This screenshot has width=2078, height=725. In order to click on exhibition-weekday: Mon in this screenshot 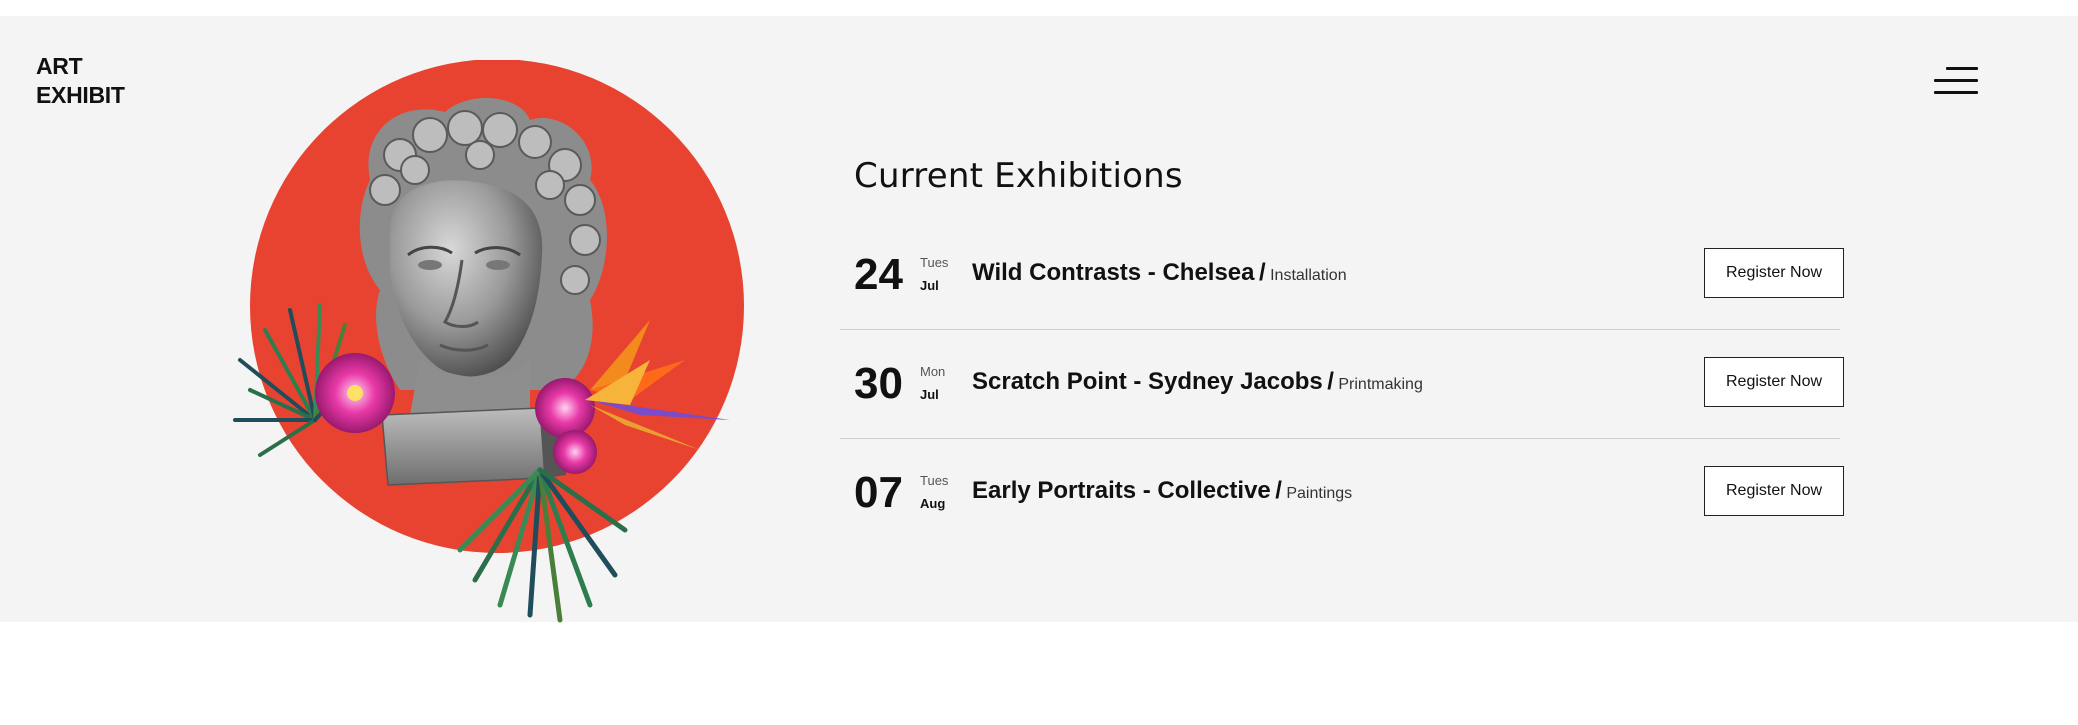, I will do `click(933, 371)`.